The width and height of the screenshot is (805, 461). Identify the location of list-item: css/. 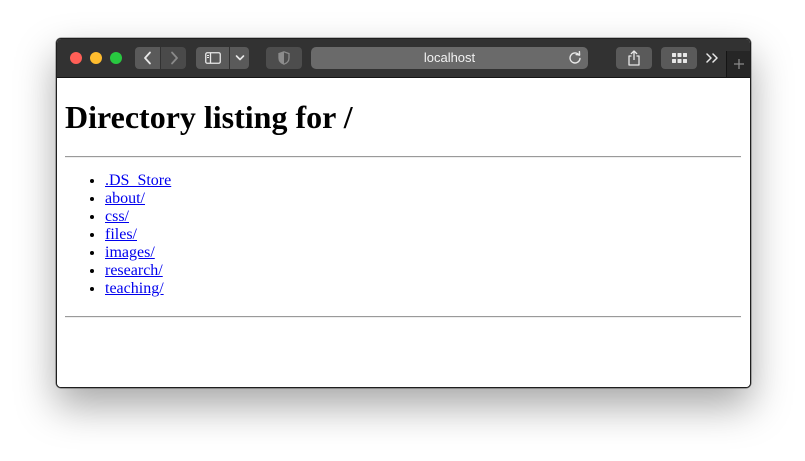
(138, 217).